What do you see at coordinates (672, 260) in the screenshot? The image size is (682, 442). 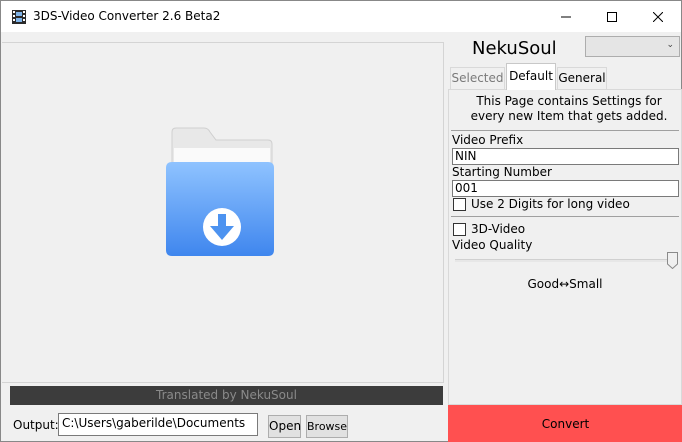 I see `slider-thumb` at bounding box center [672, 260].